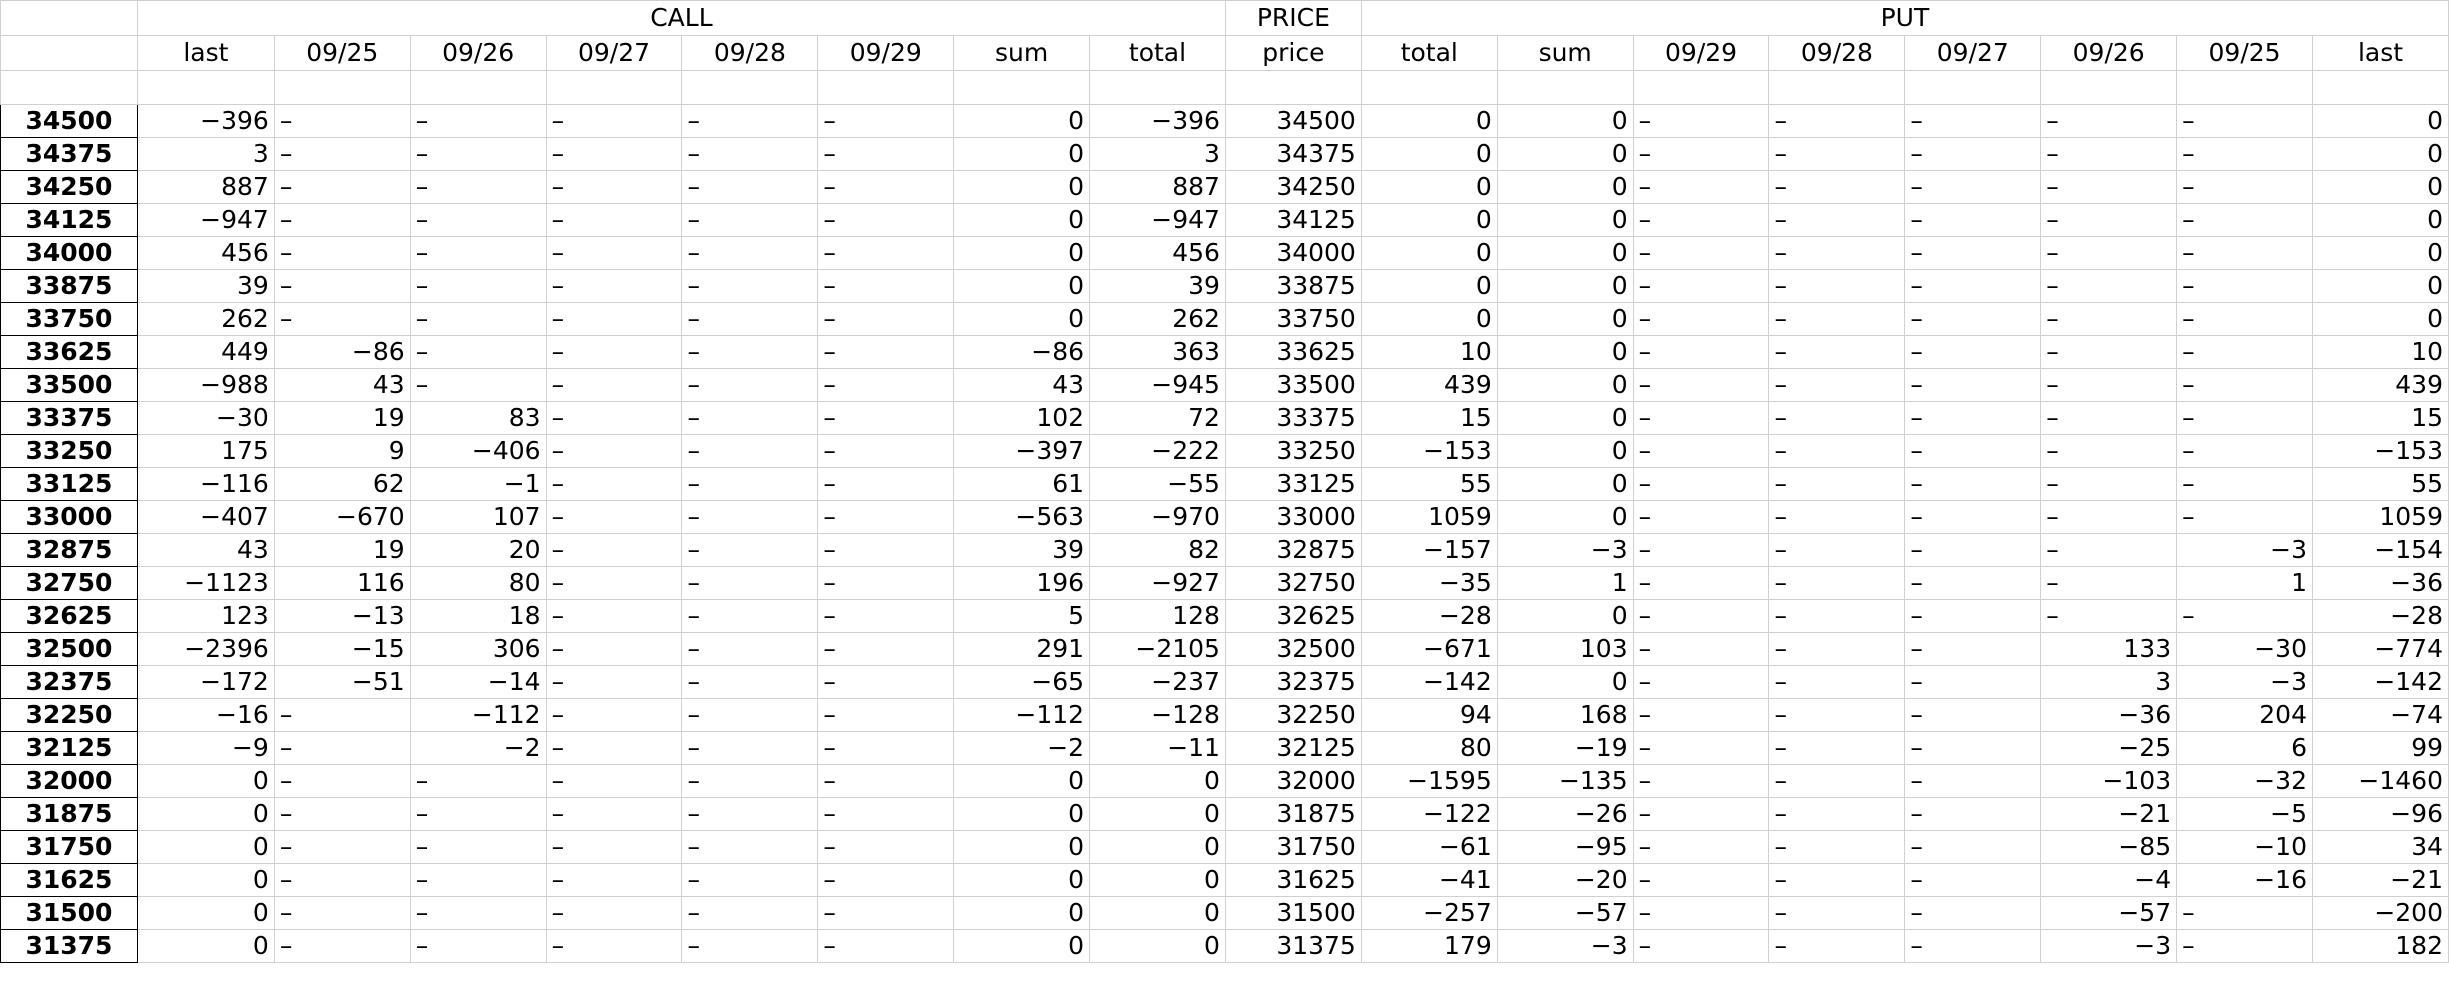 This screenshot has width=2449, height=987. What do you see at coordinates (69, 517) in the screenshot?
I see `row-header: 33000` at bounding box center [69, 517].